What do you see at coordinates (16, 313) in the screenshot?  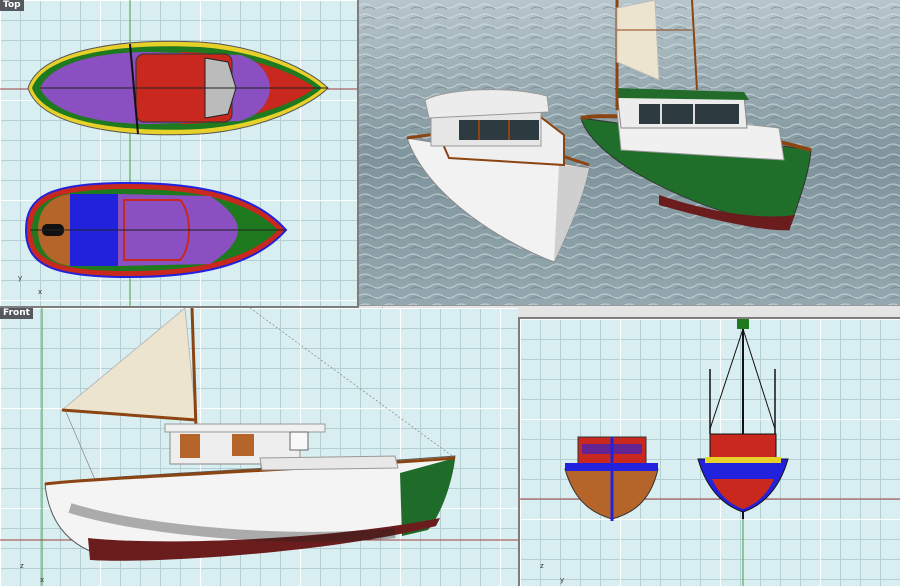 I see `viewport-label-front: Front` at bounding box center [16, 313].